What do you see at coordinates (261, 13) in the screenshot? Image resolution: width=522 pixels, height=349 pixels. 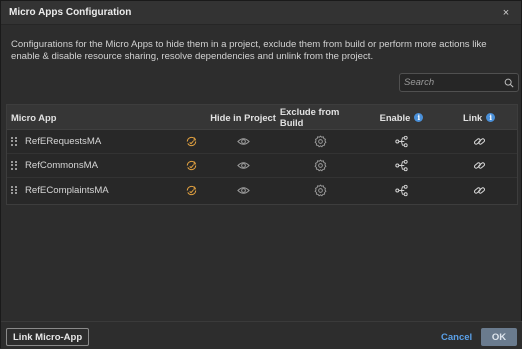 I see `dialog-titlebar: Micro Apps Configuration ×` at bounding box center [261, 13].